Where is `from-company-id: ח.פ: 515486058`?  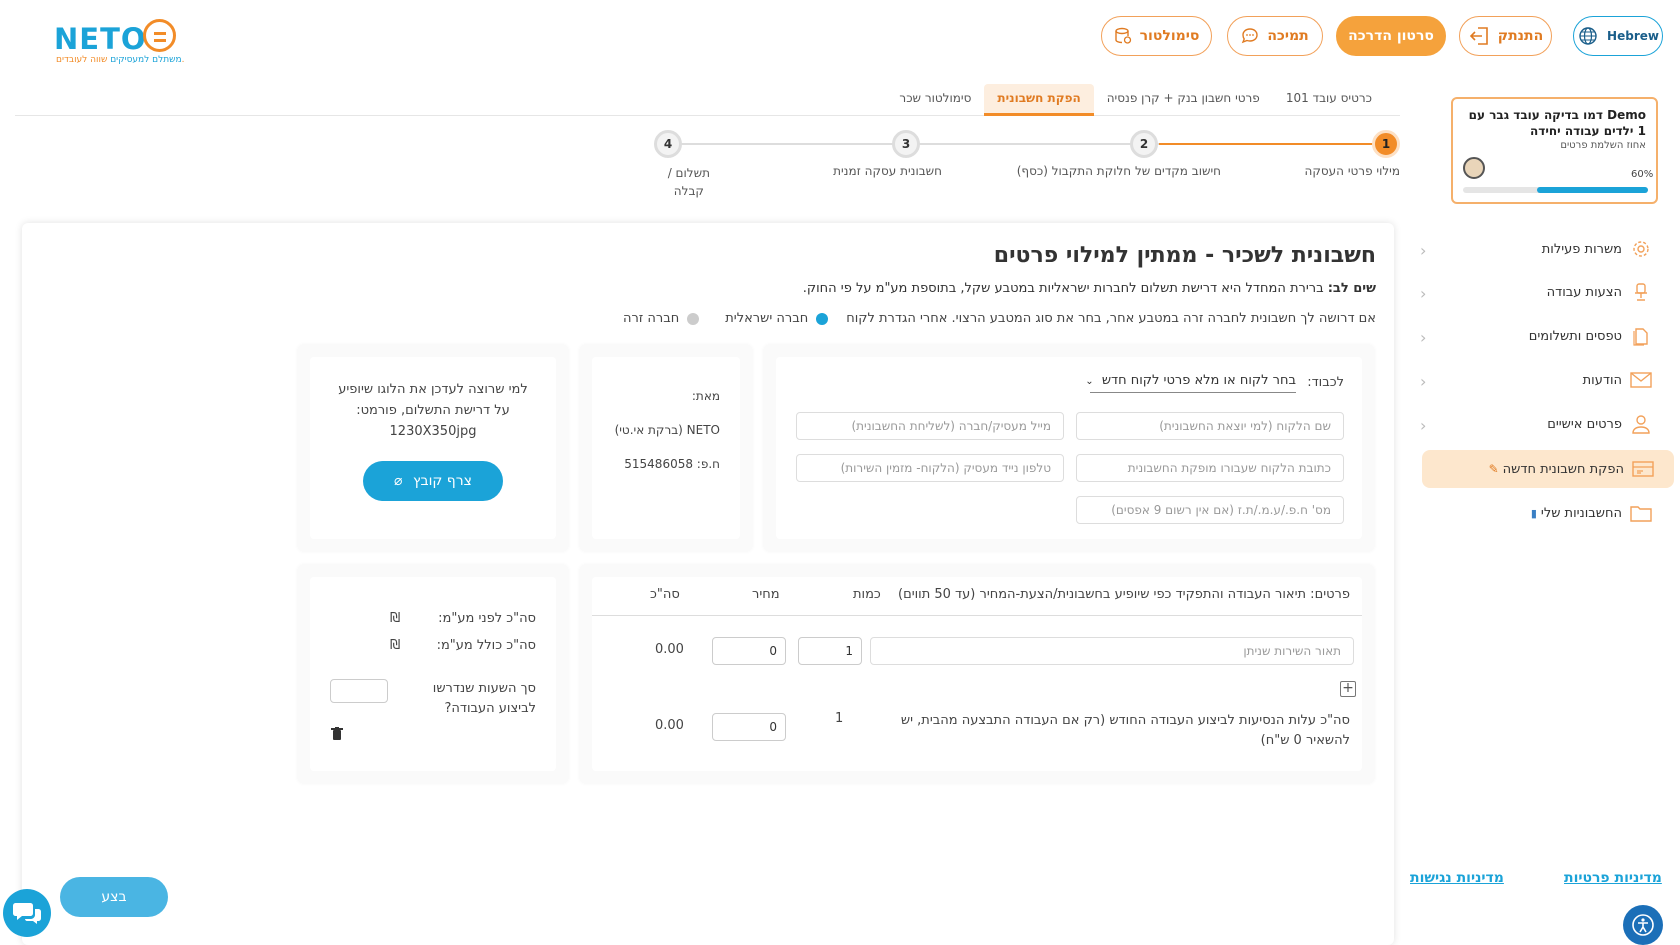
from-company-id: ח.פ: 515486058 is located at coordinates (672, 464).